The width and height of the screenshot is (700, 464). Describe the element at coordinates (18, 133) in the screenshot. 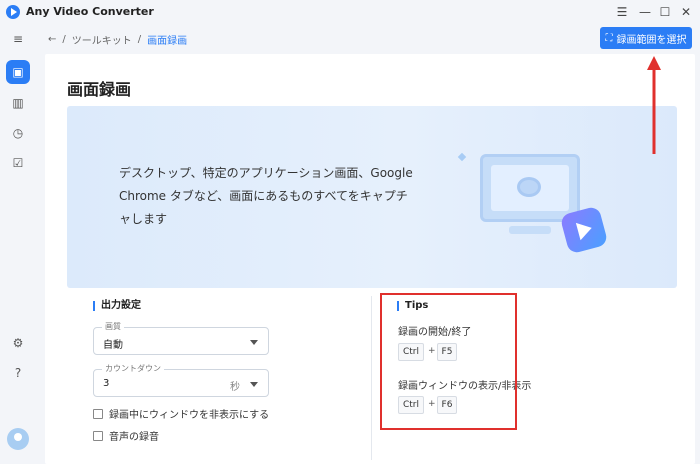

I see `history-icon: ◷` at that location.